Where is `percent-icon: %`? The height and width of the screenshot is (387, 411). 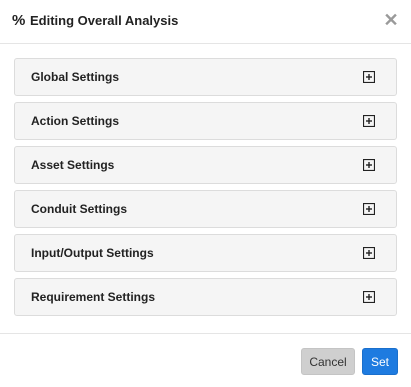 percent-icon: % is located at coordinates (19, 20).